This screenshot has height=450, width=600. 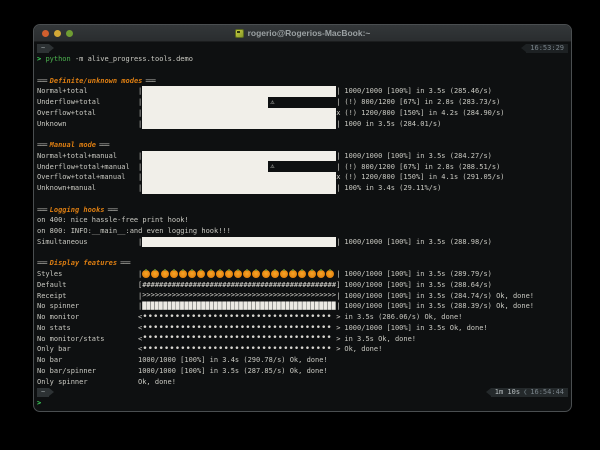 What do you see at coordinates (338, 177) in the screenshot?
I see `bar-close-char: x` at bounding box center [338, 177].